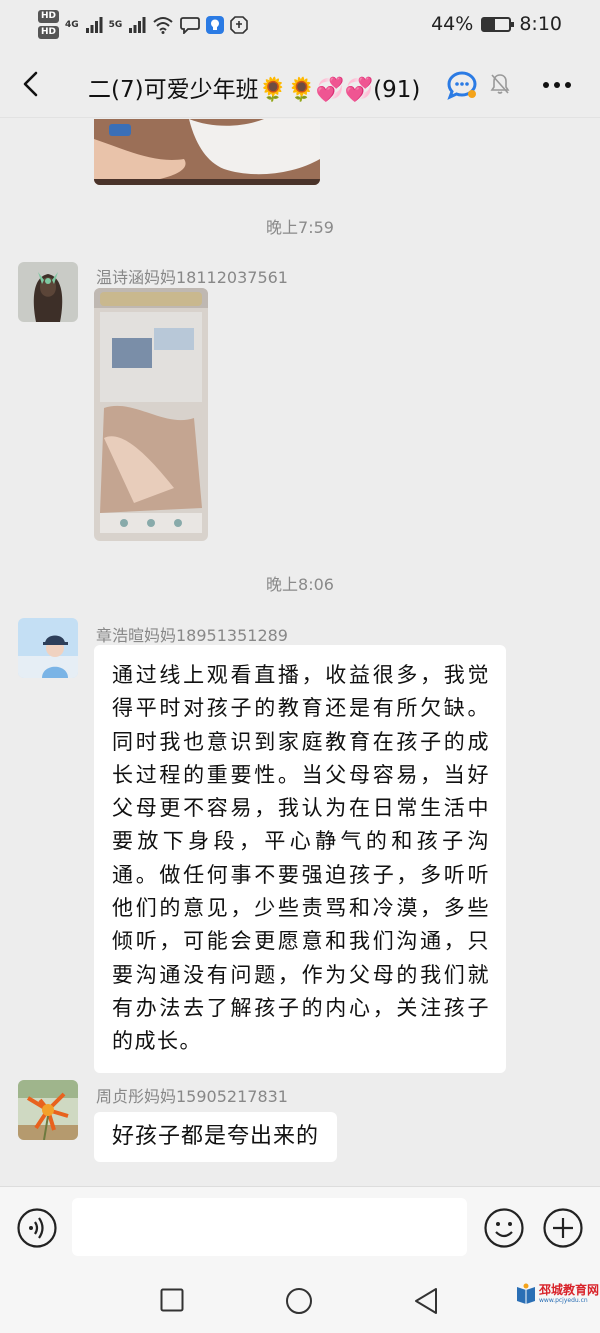  I want to click on message-input, so click(269, 1227).